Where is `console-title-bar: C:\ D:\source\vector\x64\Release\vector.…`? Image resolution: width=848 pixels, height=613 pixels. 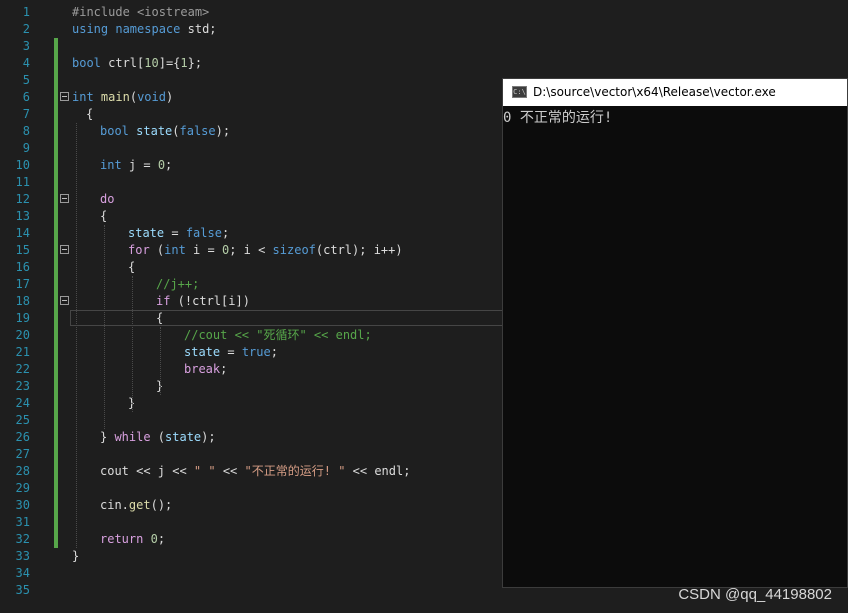 console-title-bar: C:\ D:\source\vector\x64\Release\vector.… is located at coordinates (675, 92).